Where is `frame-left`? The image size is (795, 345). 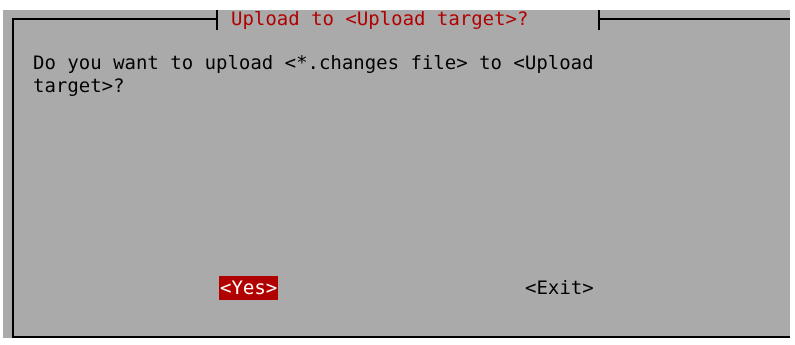
frame-left is located at coordinates (13, 178).